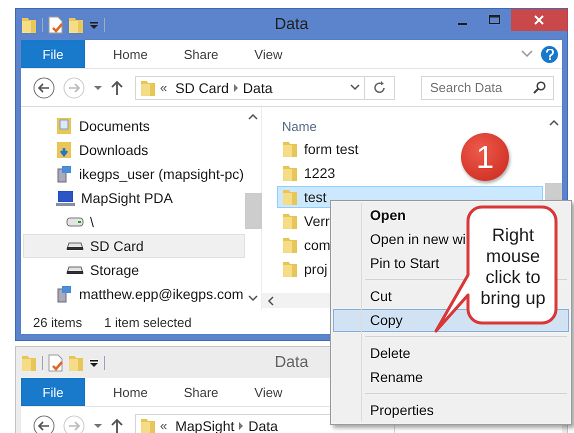  I want to click on computer-icon, so click(65, 198).